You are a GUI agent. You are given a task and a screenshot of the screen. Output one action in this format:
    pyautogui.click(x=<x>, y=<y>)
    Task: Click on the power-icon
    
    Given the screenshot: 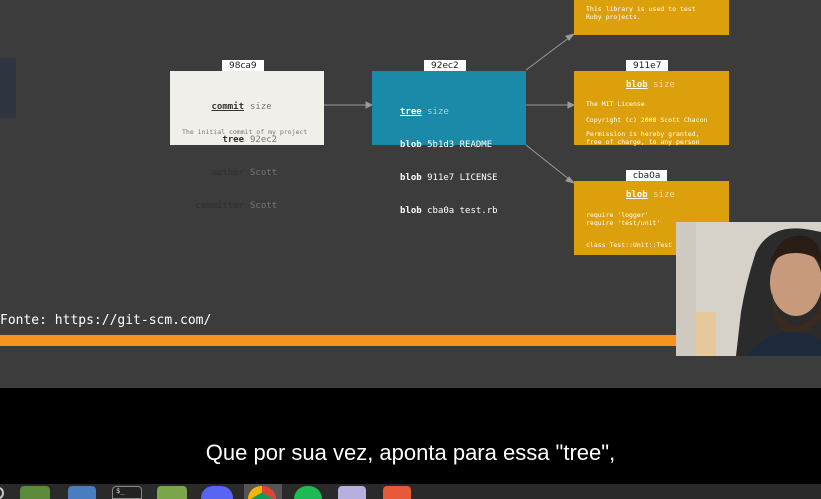 What is the action you would take?
    pyautogui.click(x=2, y=493)
    